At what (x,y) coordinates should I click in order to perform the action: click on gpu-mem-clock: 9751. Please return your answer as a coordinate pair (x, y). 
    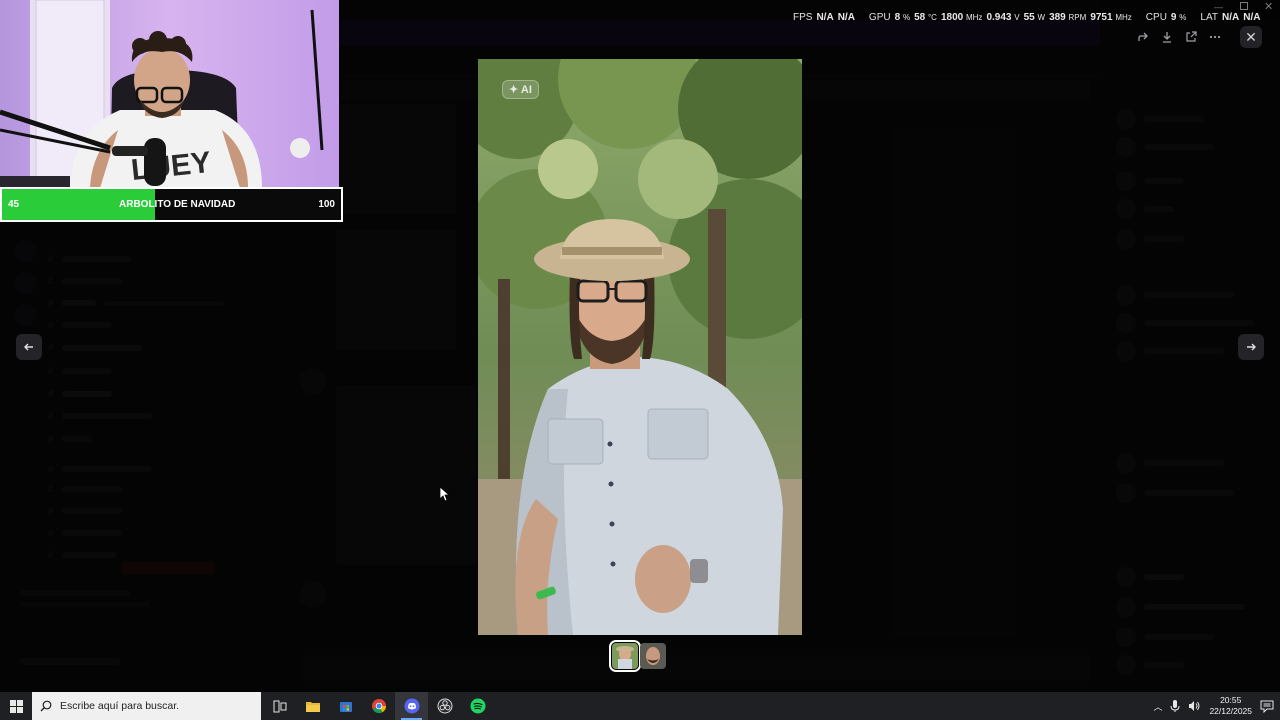
    Looking at the image, I should click on (1101, 17).